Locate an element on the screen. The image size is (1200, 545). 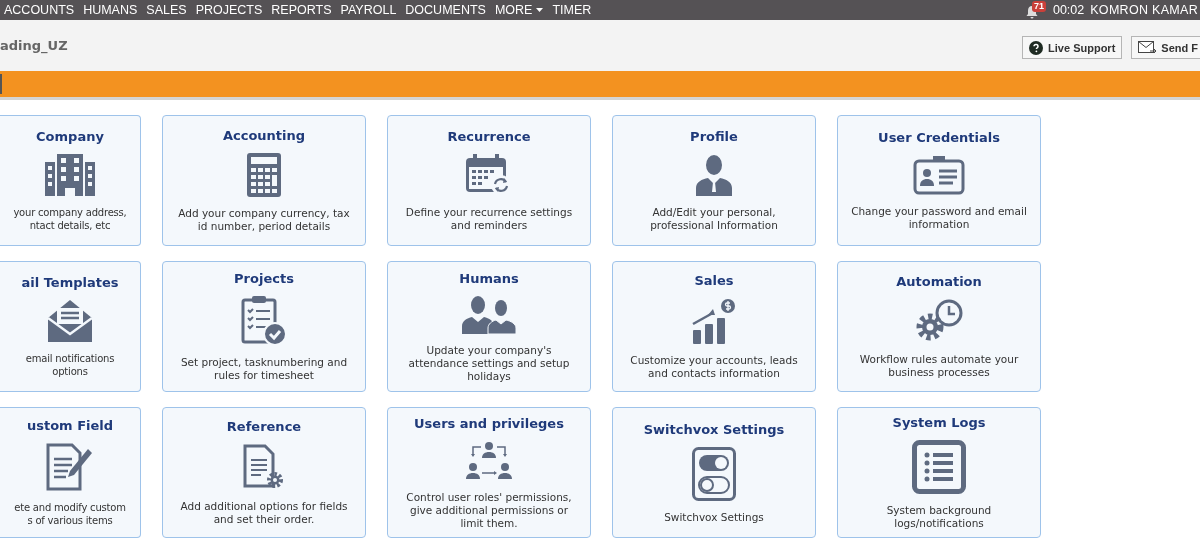
settings-card: Reference Add additional options for fields and set their order. is located at coordinates (264, 472).